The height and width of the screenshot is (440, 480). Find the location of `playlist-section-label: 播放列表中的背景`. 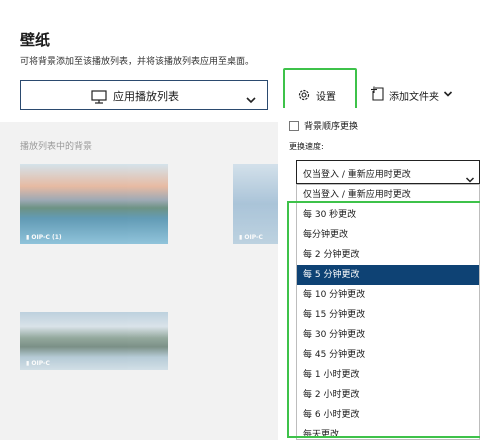

playlist-section-label: 播放列表中的背景 is located at coordinates (56, 147).